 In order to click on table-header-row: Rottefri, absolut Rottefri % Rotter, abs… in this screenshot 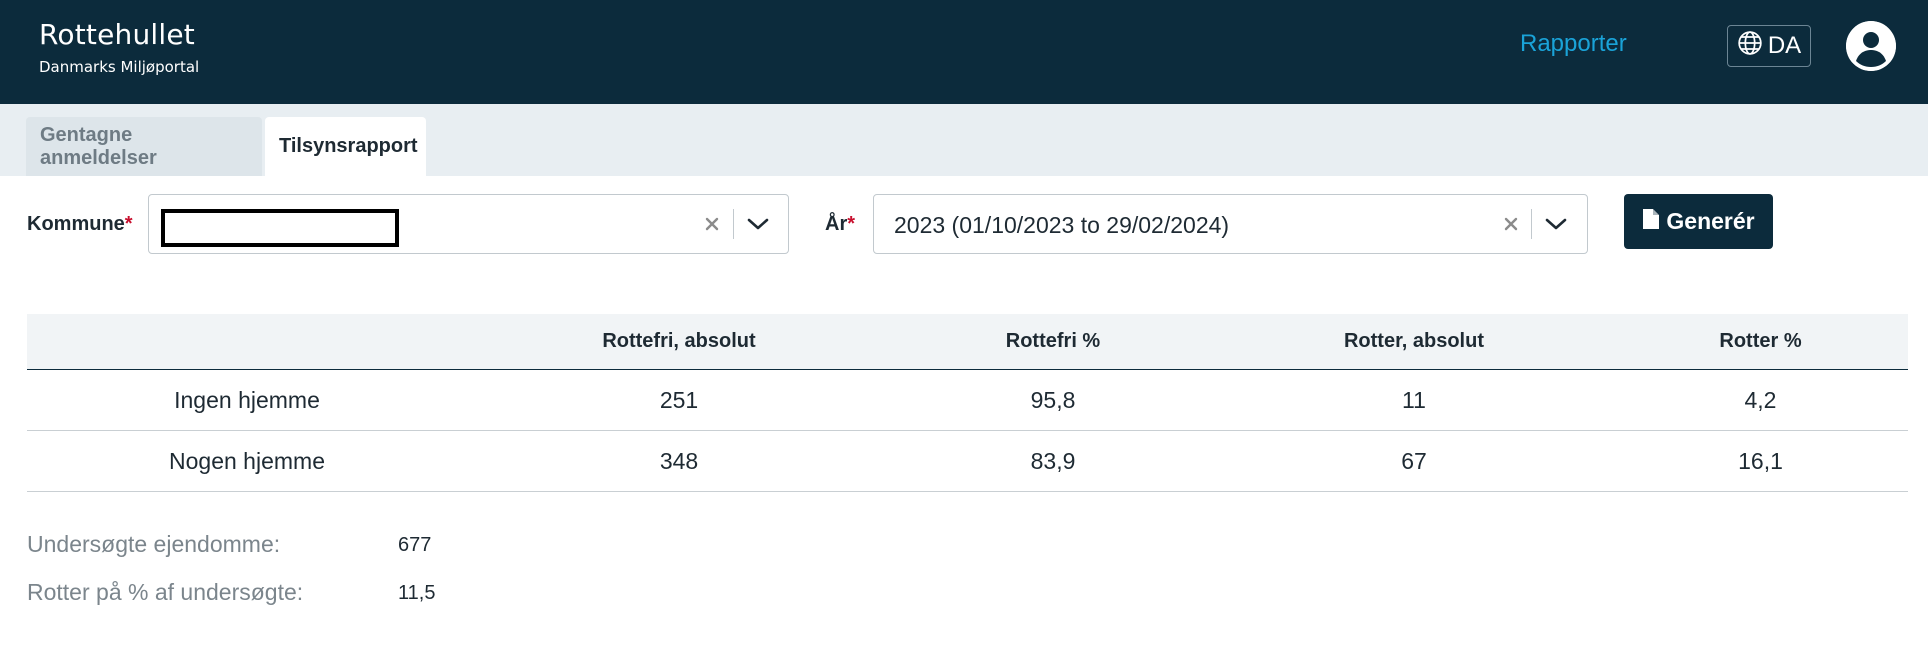, I will do `click(967, 342)`.